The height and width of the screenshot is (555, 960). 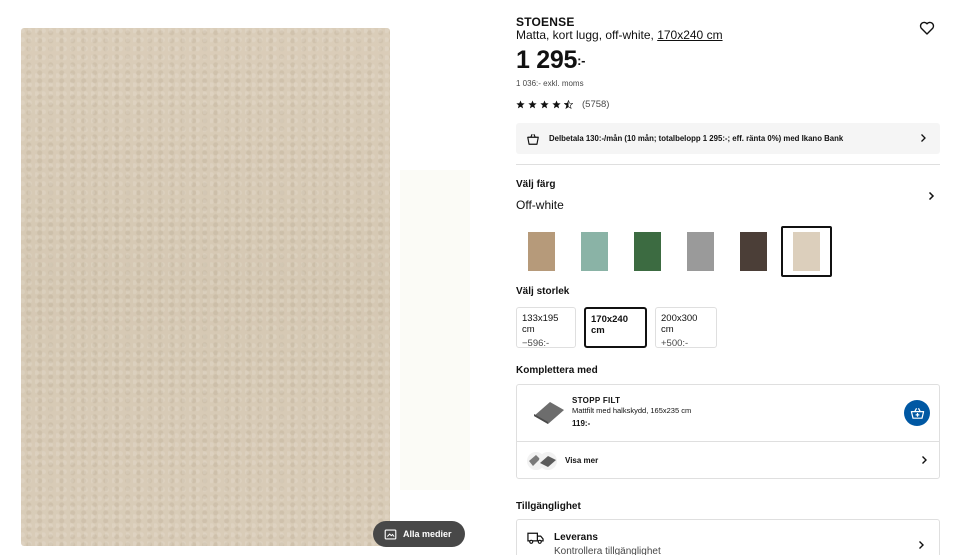 I want to click on color-label: Välj färg, so click(x=536, y=184).